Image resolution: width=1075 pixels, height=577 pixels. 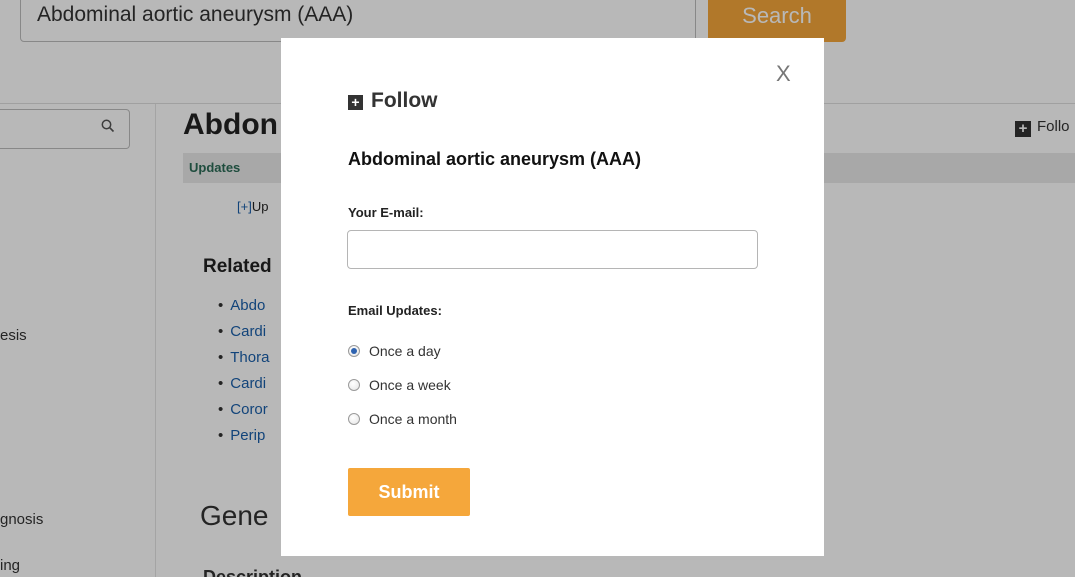 I want to click on radio-once-a-day: Once a day, so click(x=394, y=351).